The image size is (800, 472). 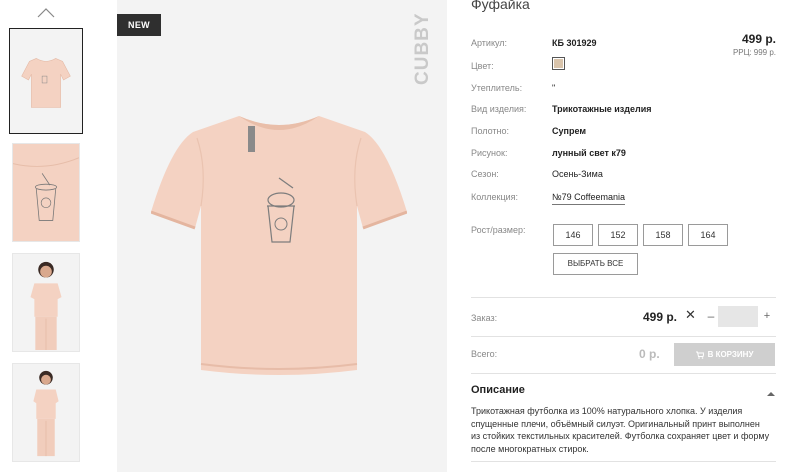 What do you see at coordinates (46, 13) in the screenshot?
I see `chevron-up-icon` at bounding box center [46, 13].